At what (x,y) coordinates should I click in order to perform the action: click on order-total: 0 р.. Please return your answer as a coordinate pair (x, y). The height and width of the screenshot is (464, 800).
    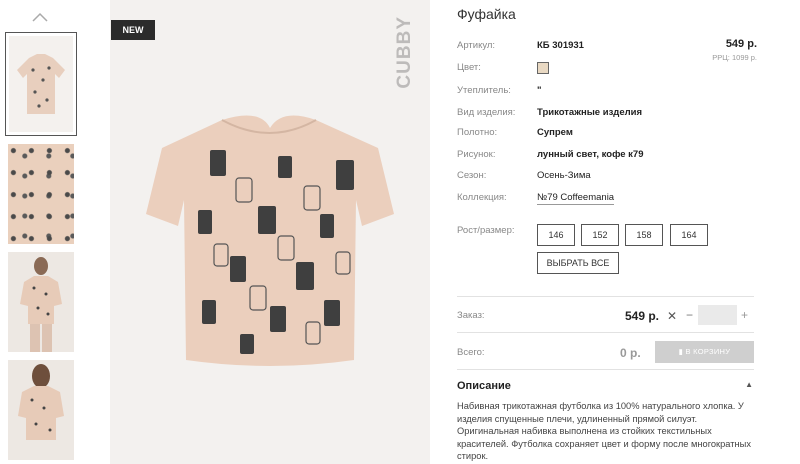
    Looking at the image, I should click on (630, 353).